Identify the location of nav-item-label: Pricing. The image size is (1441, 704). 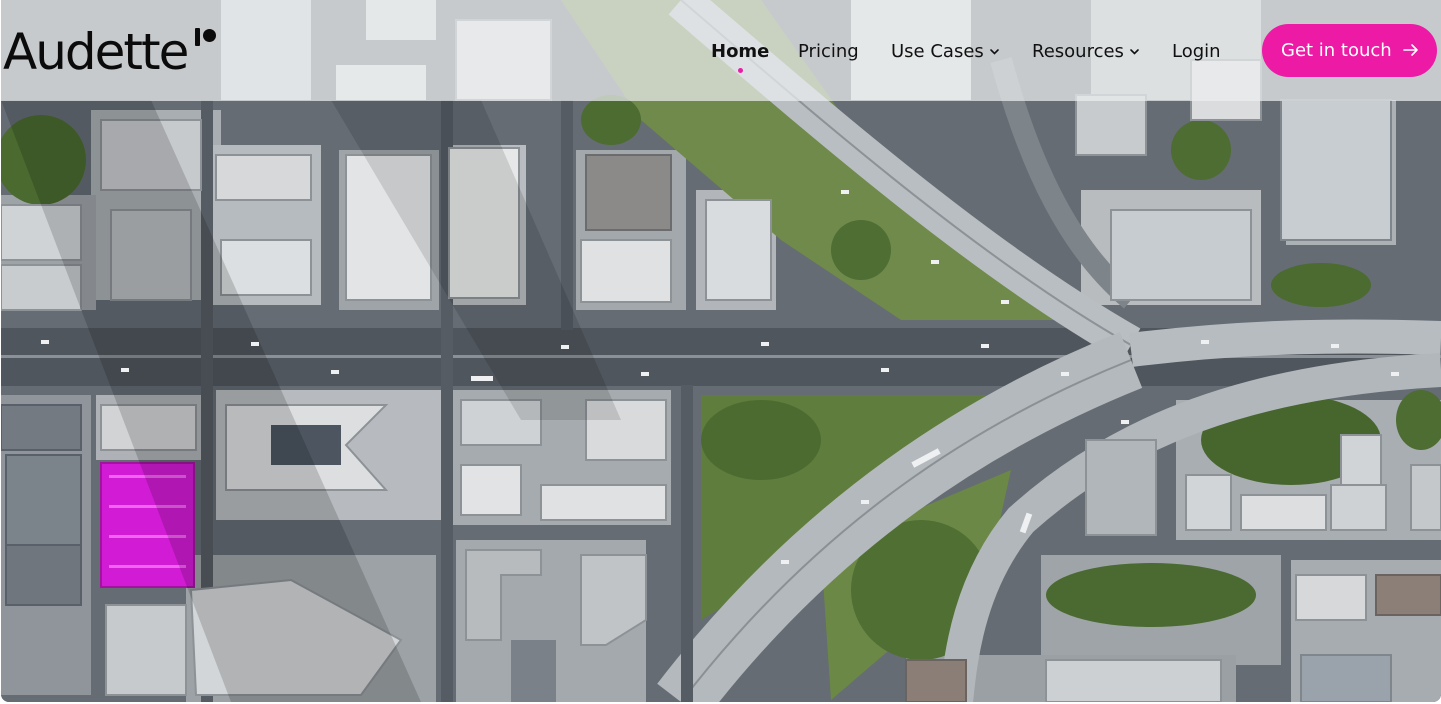
(828, 51).